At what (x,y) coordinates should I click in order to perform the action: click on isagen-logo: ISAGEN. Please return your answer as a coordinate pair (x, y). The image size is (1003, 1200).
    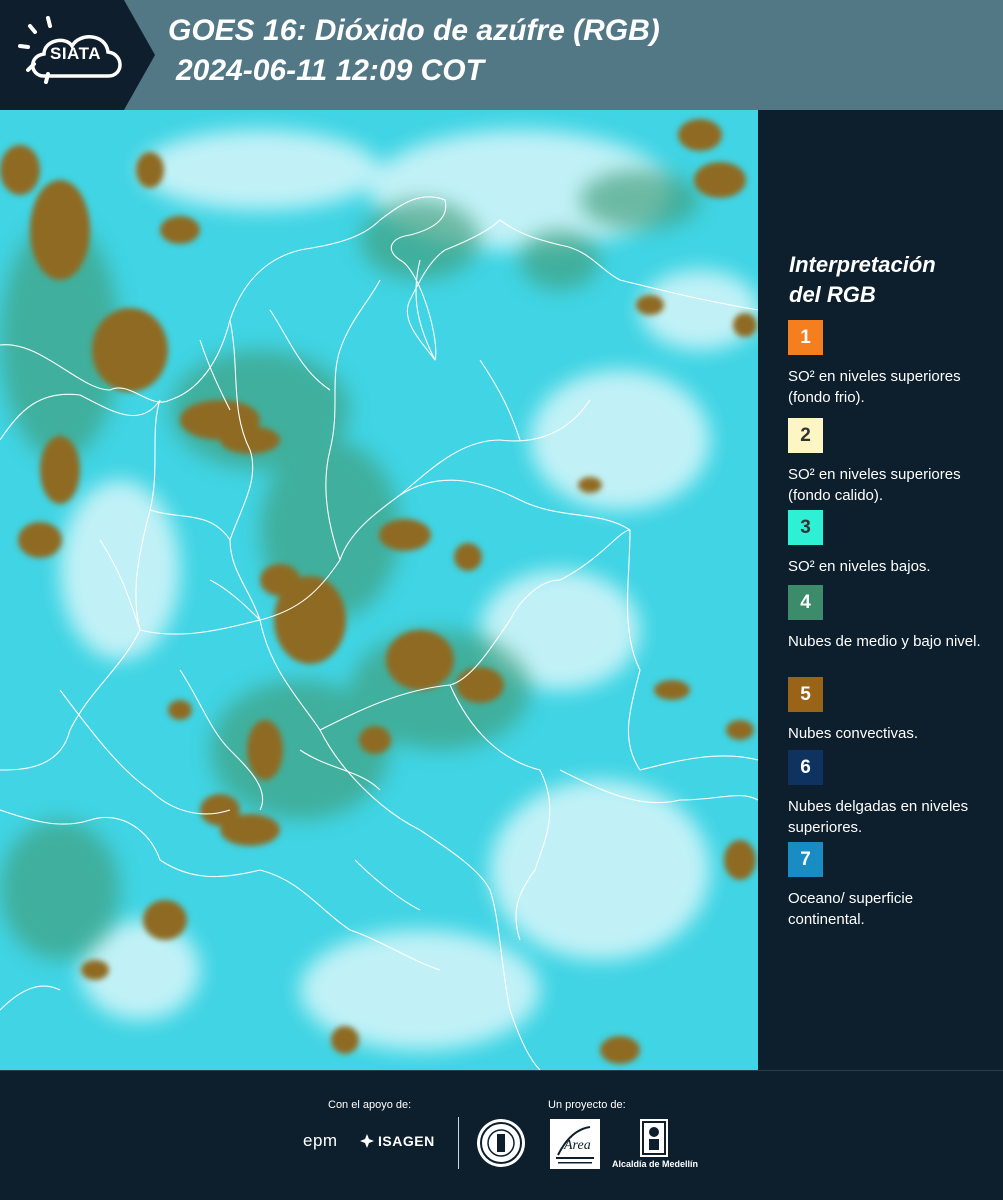
    Looking at the image, I should click on (397, 1141).